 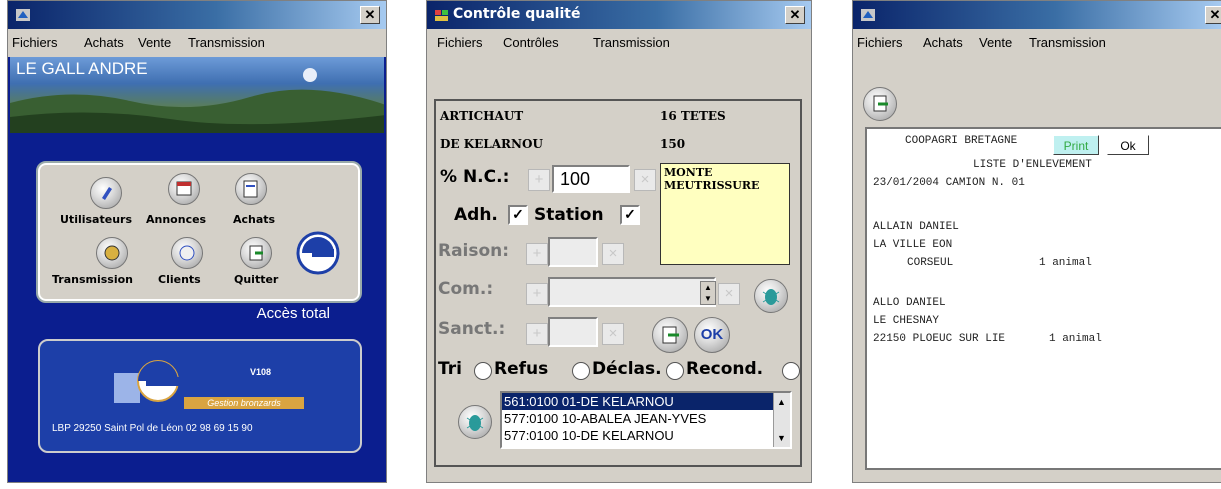 I want to click on transmission-button, so click(x=112, y=253).